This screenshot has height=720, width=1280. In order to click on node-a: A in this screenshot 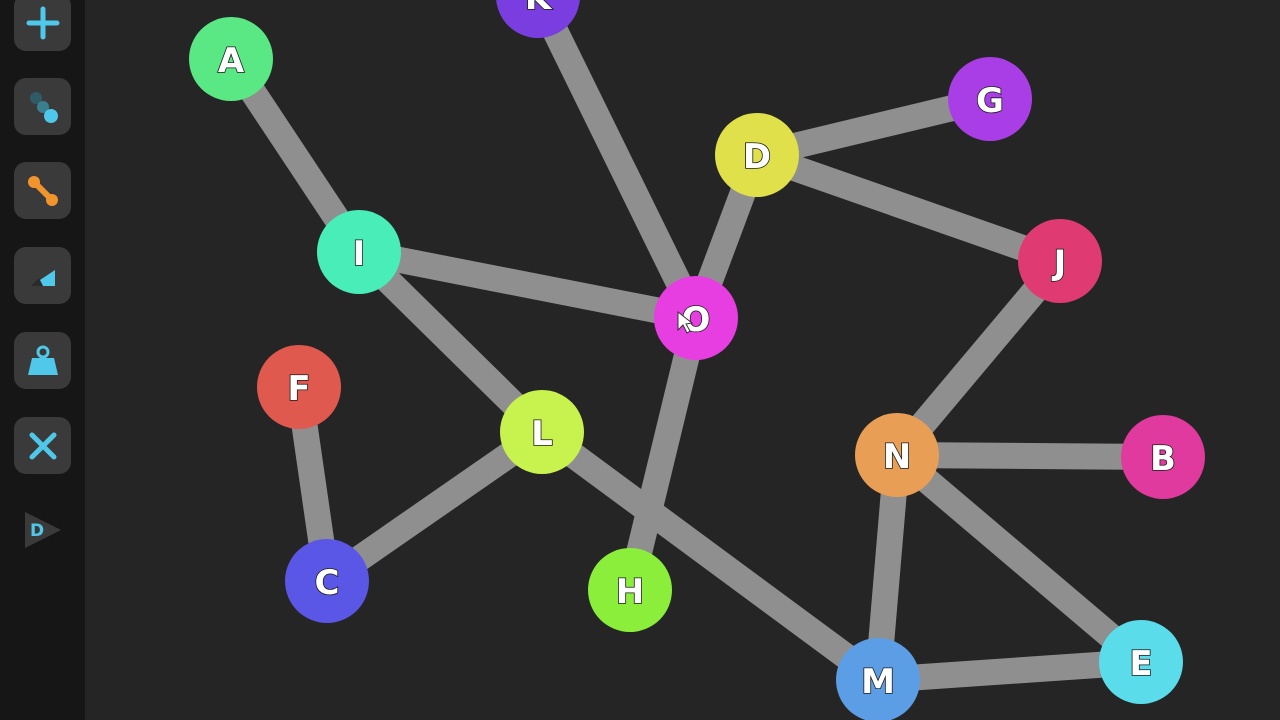, I will do `click(231, 59)`.